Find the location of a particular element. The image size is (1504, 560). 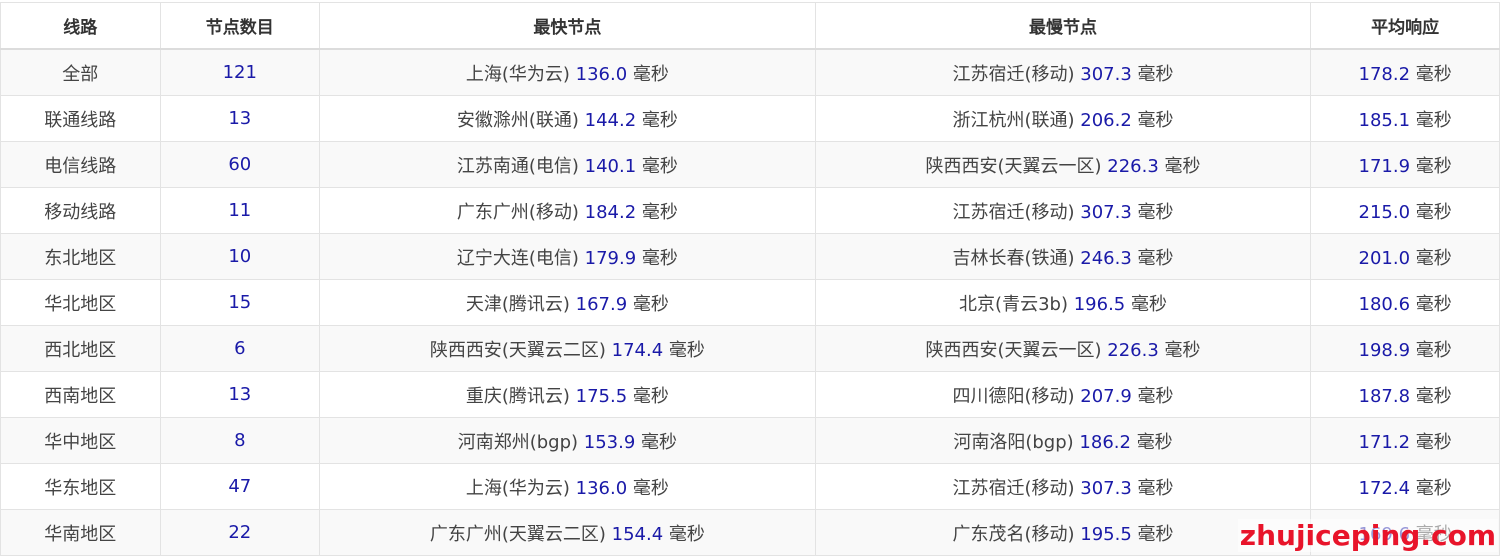

slowest-node-ms: 206.2 is located at coordinates (1106, 120).